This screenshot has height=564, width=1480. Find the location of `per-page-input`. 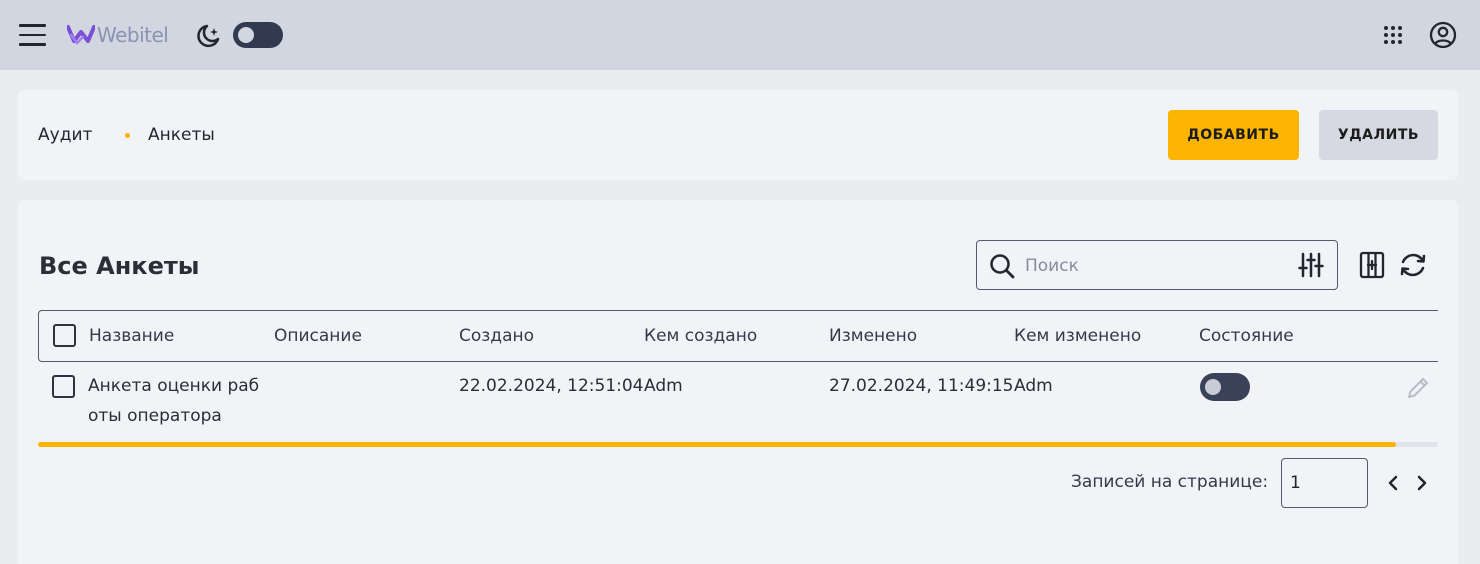

per-page-input is located at coordinates (1324, 483).